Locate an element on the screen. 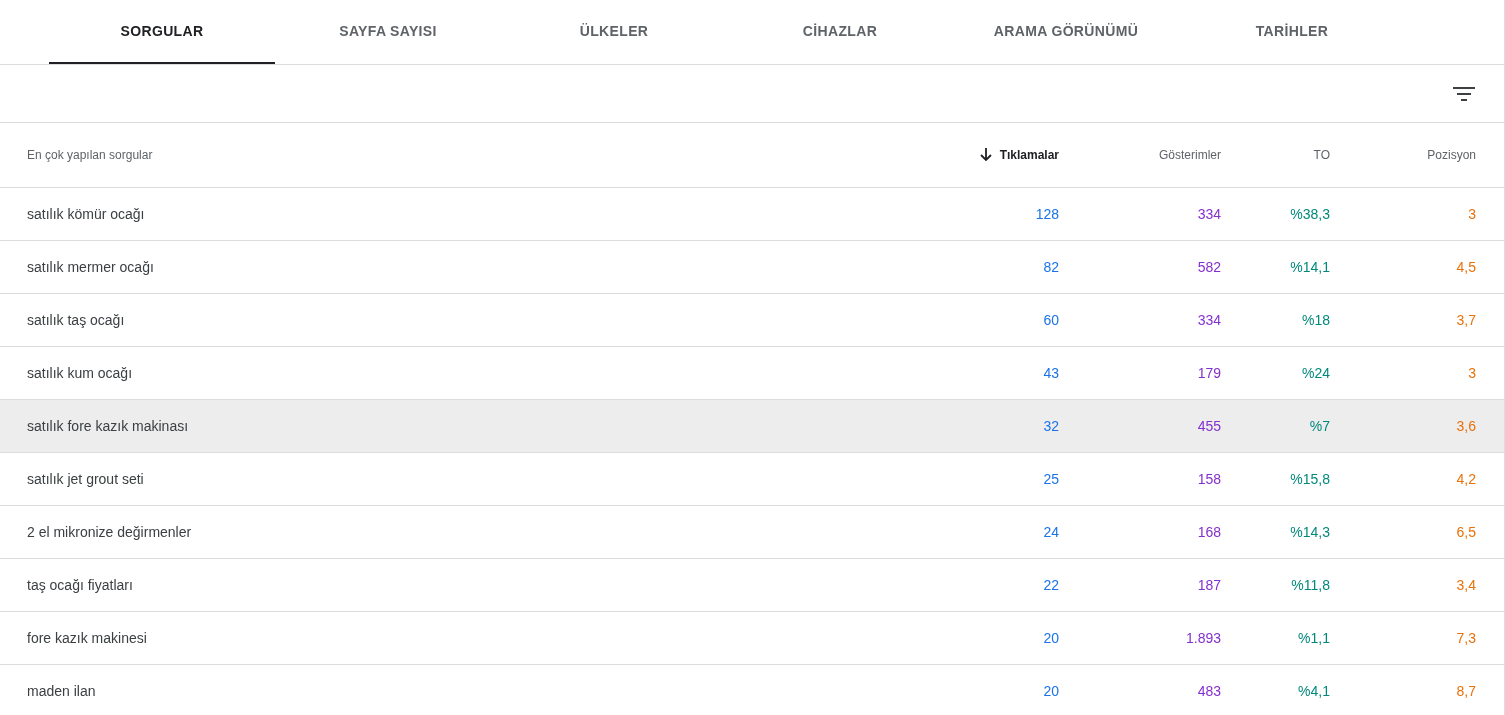 Image resolution: width=1505 pixels, height=715 pixels. table-cell-text: fore kazık makinesi is located at coordinates (87, 638).